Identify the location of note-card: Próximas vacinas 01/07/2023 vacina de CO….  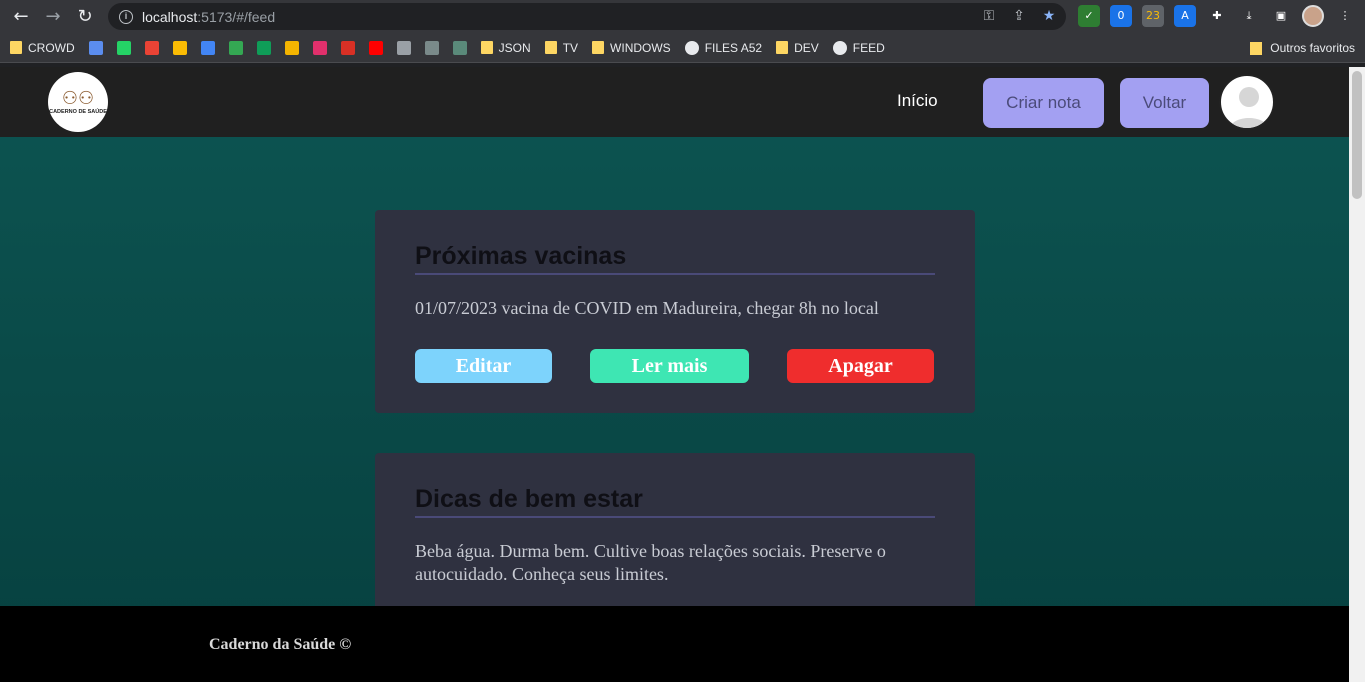
(675, 311).